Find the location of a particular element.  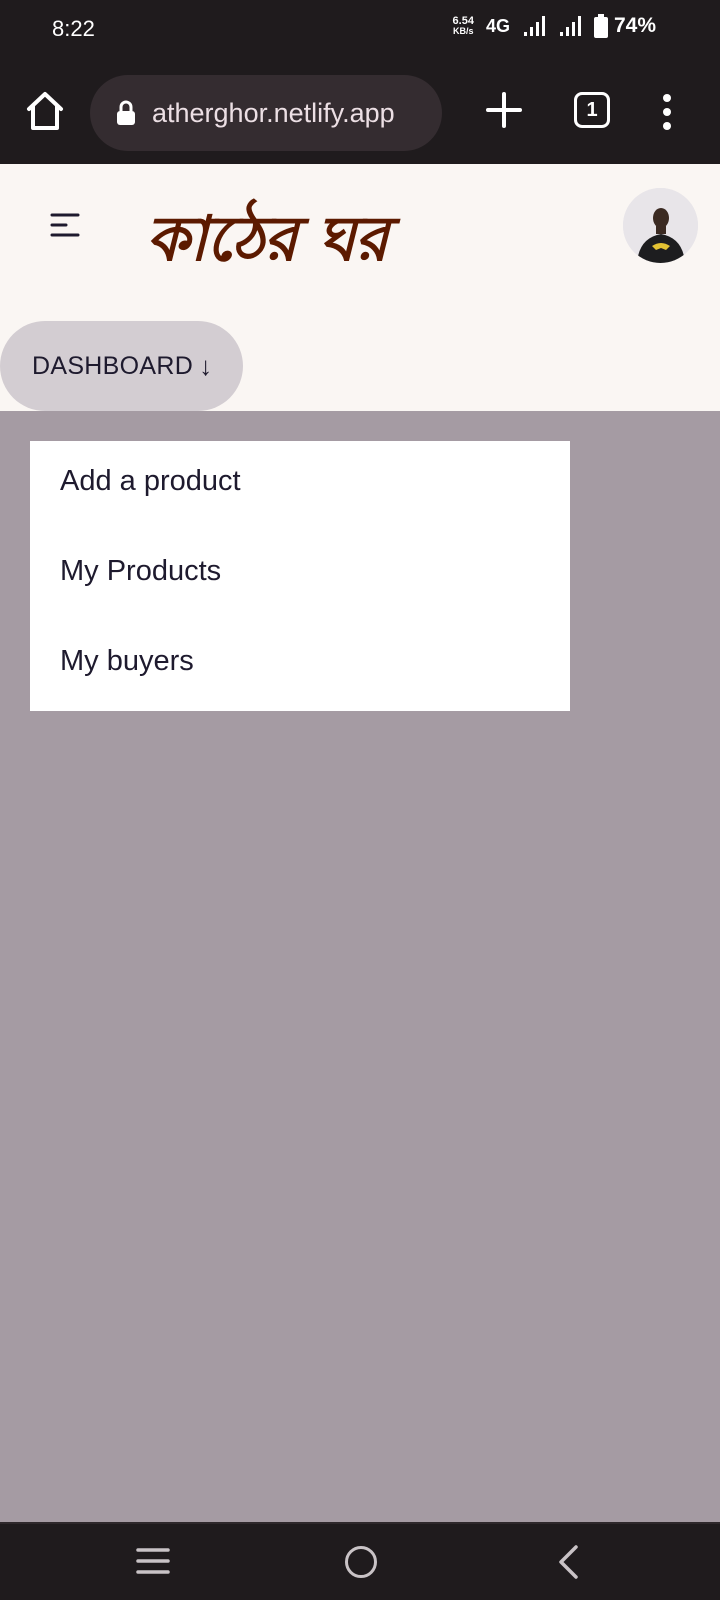

battery-icon is located at coordinates (600, 26).